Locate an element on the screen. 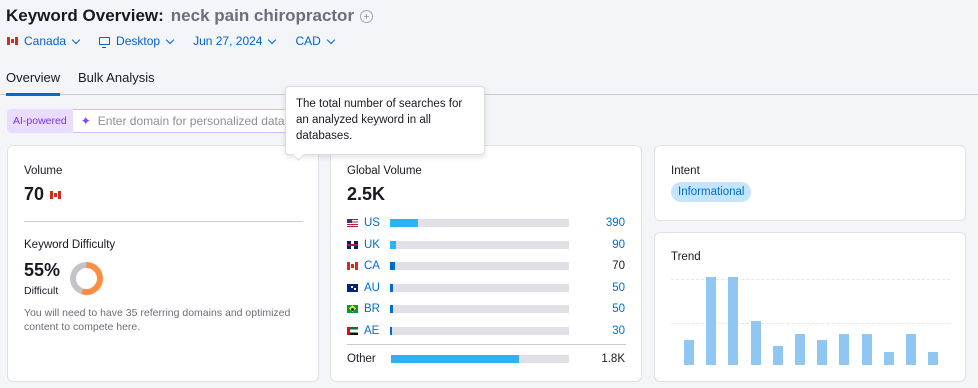 This screenshot has height=388, width=978. device-select: Desktop is located at coordinates (137, 41).